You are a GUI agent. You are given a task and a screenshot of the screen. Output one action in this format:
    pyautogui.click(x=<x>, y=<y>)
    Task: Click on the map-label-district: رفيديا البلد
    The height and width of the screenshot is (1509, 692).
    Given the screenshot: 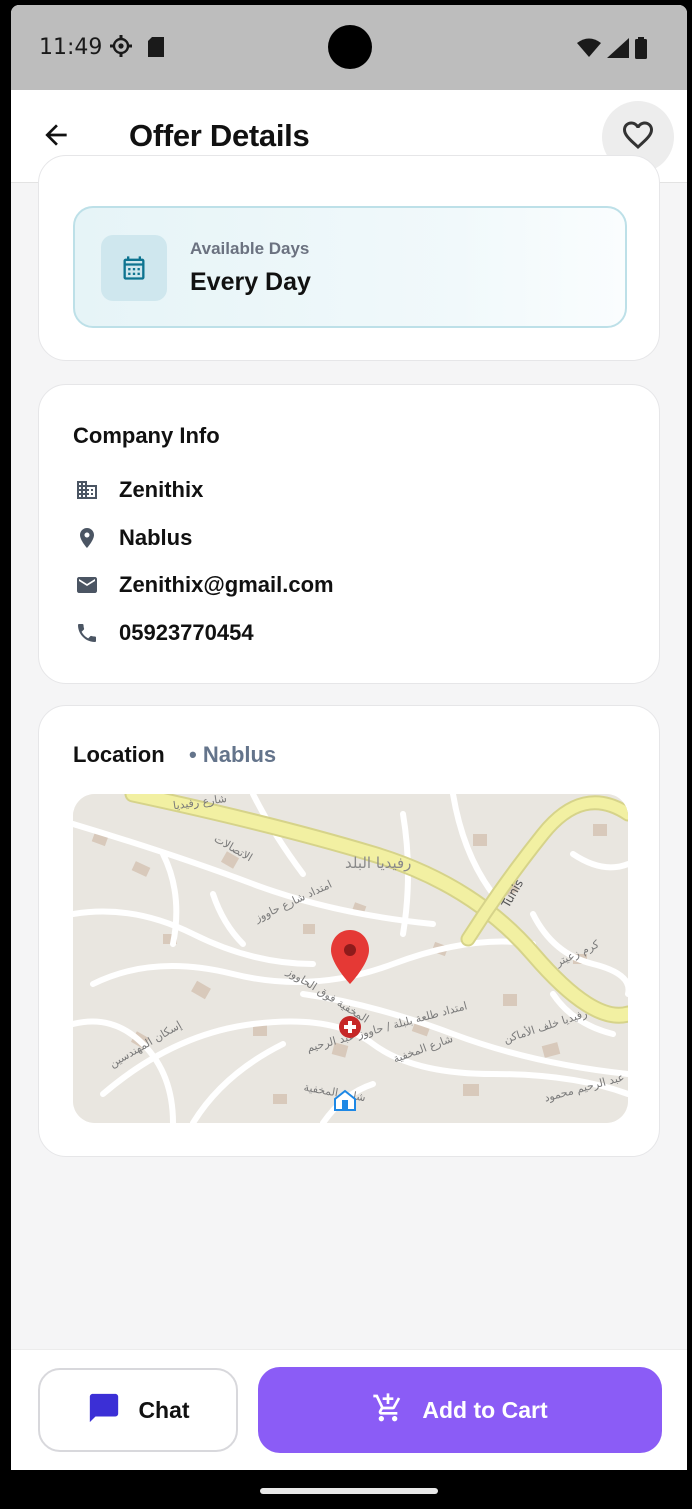 What is the action you would take?
    pyautogui.click(x=378, y=863)
    